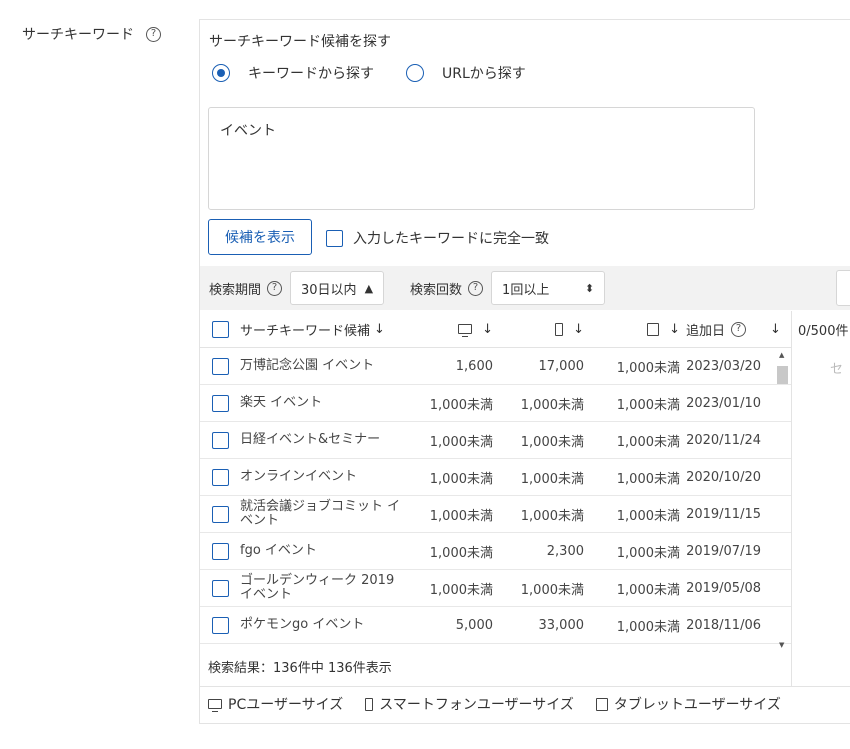 The height and width of the screenshot is (749, 850). What do you see at coordinates (300, 42) in the screenshot?
I see `panel-title: サーチキーワード候補を探す` at bounding box center [300, 42].